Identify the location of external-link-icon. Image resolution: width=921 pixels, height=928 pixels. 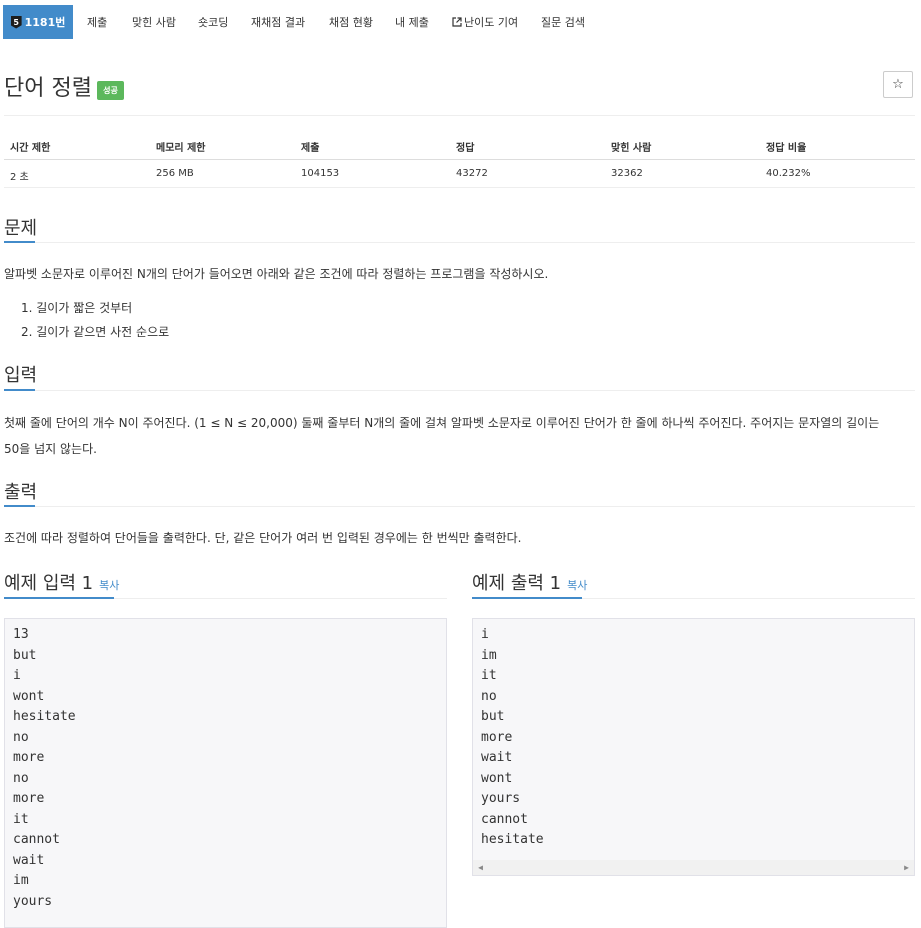
(457, 22).